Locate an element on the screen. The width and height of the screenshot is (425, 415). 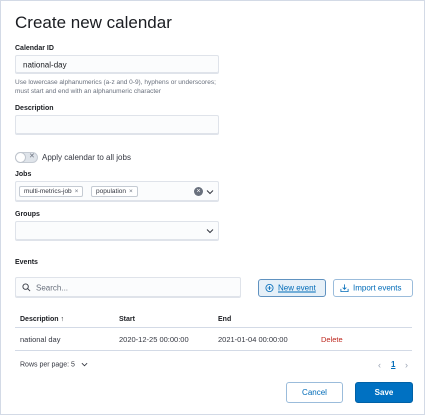
calendar-id-value: national-day is located at coordinates (45, 64).